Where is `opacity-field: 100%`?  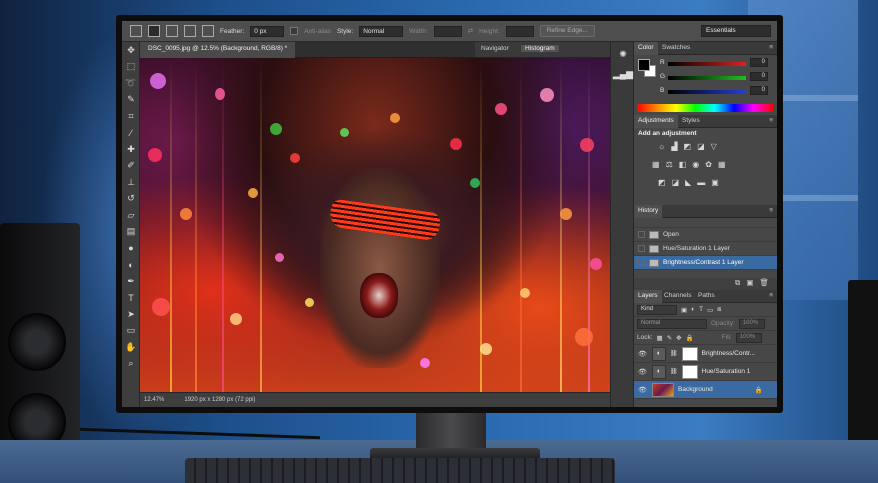 opacity-field: 100% is located at coordinates (751, 323).